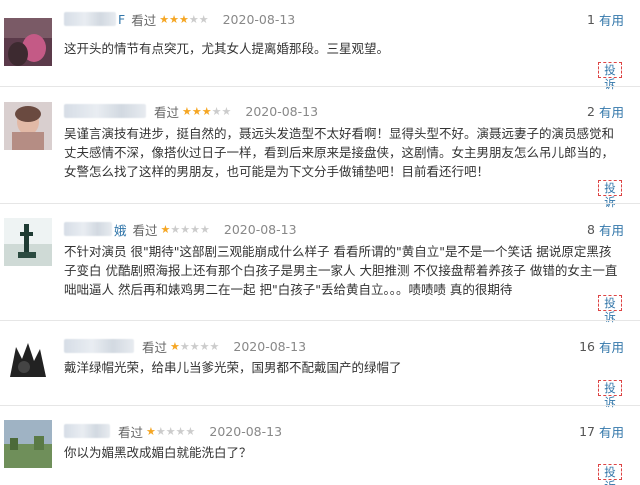  I want to click on vote-count: 17, so click(587, 431).